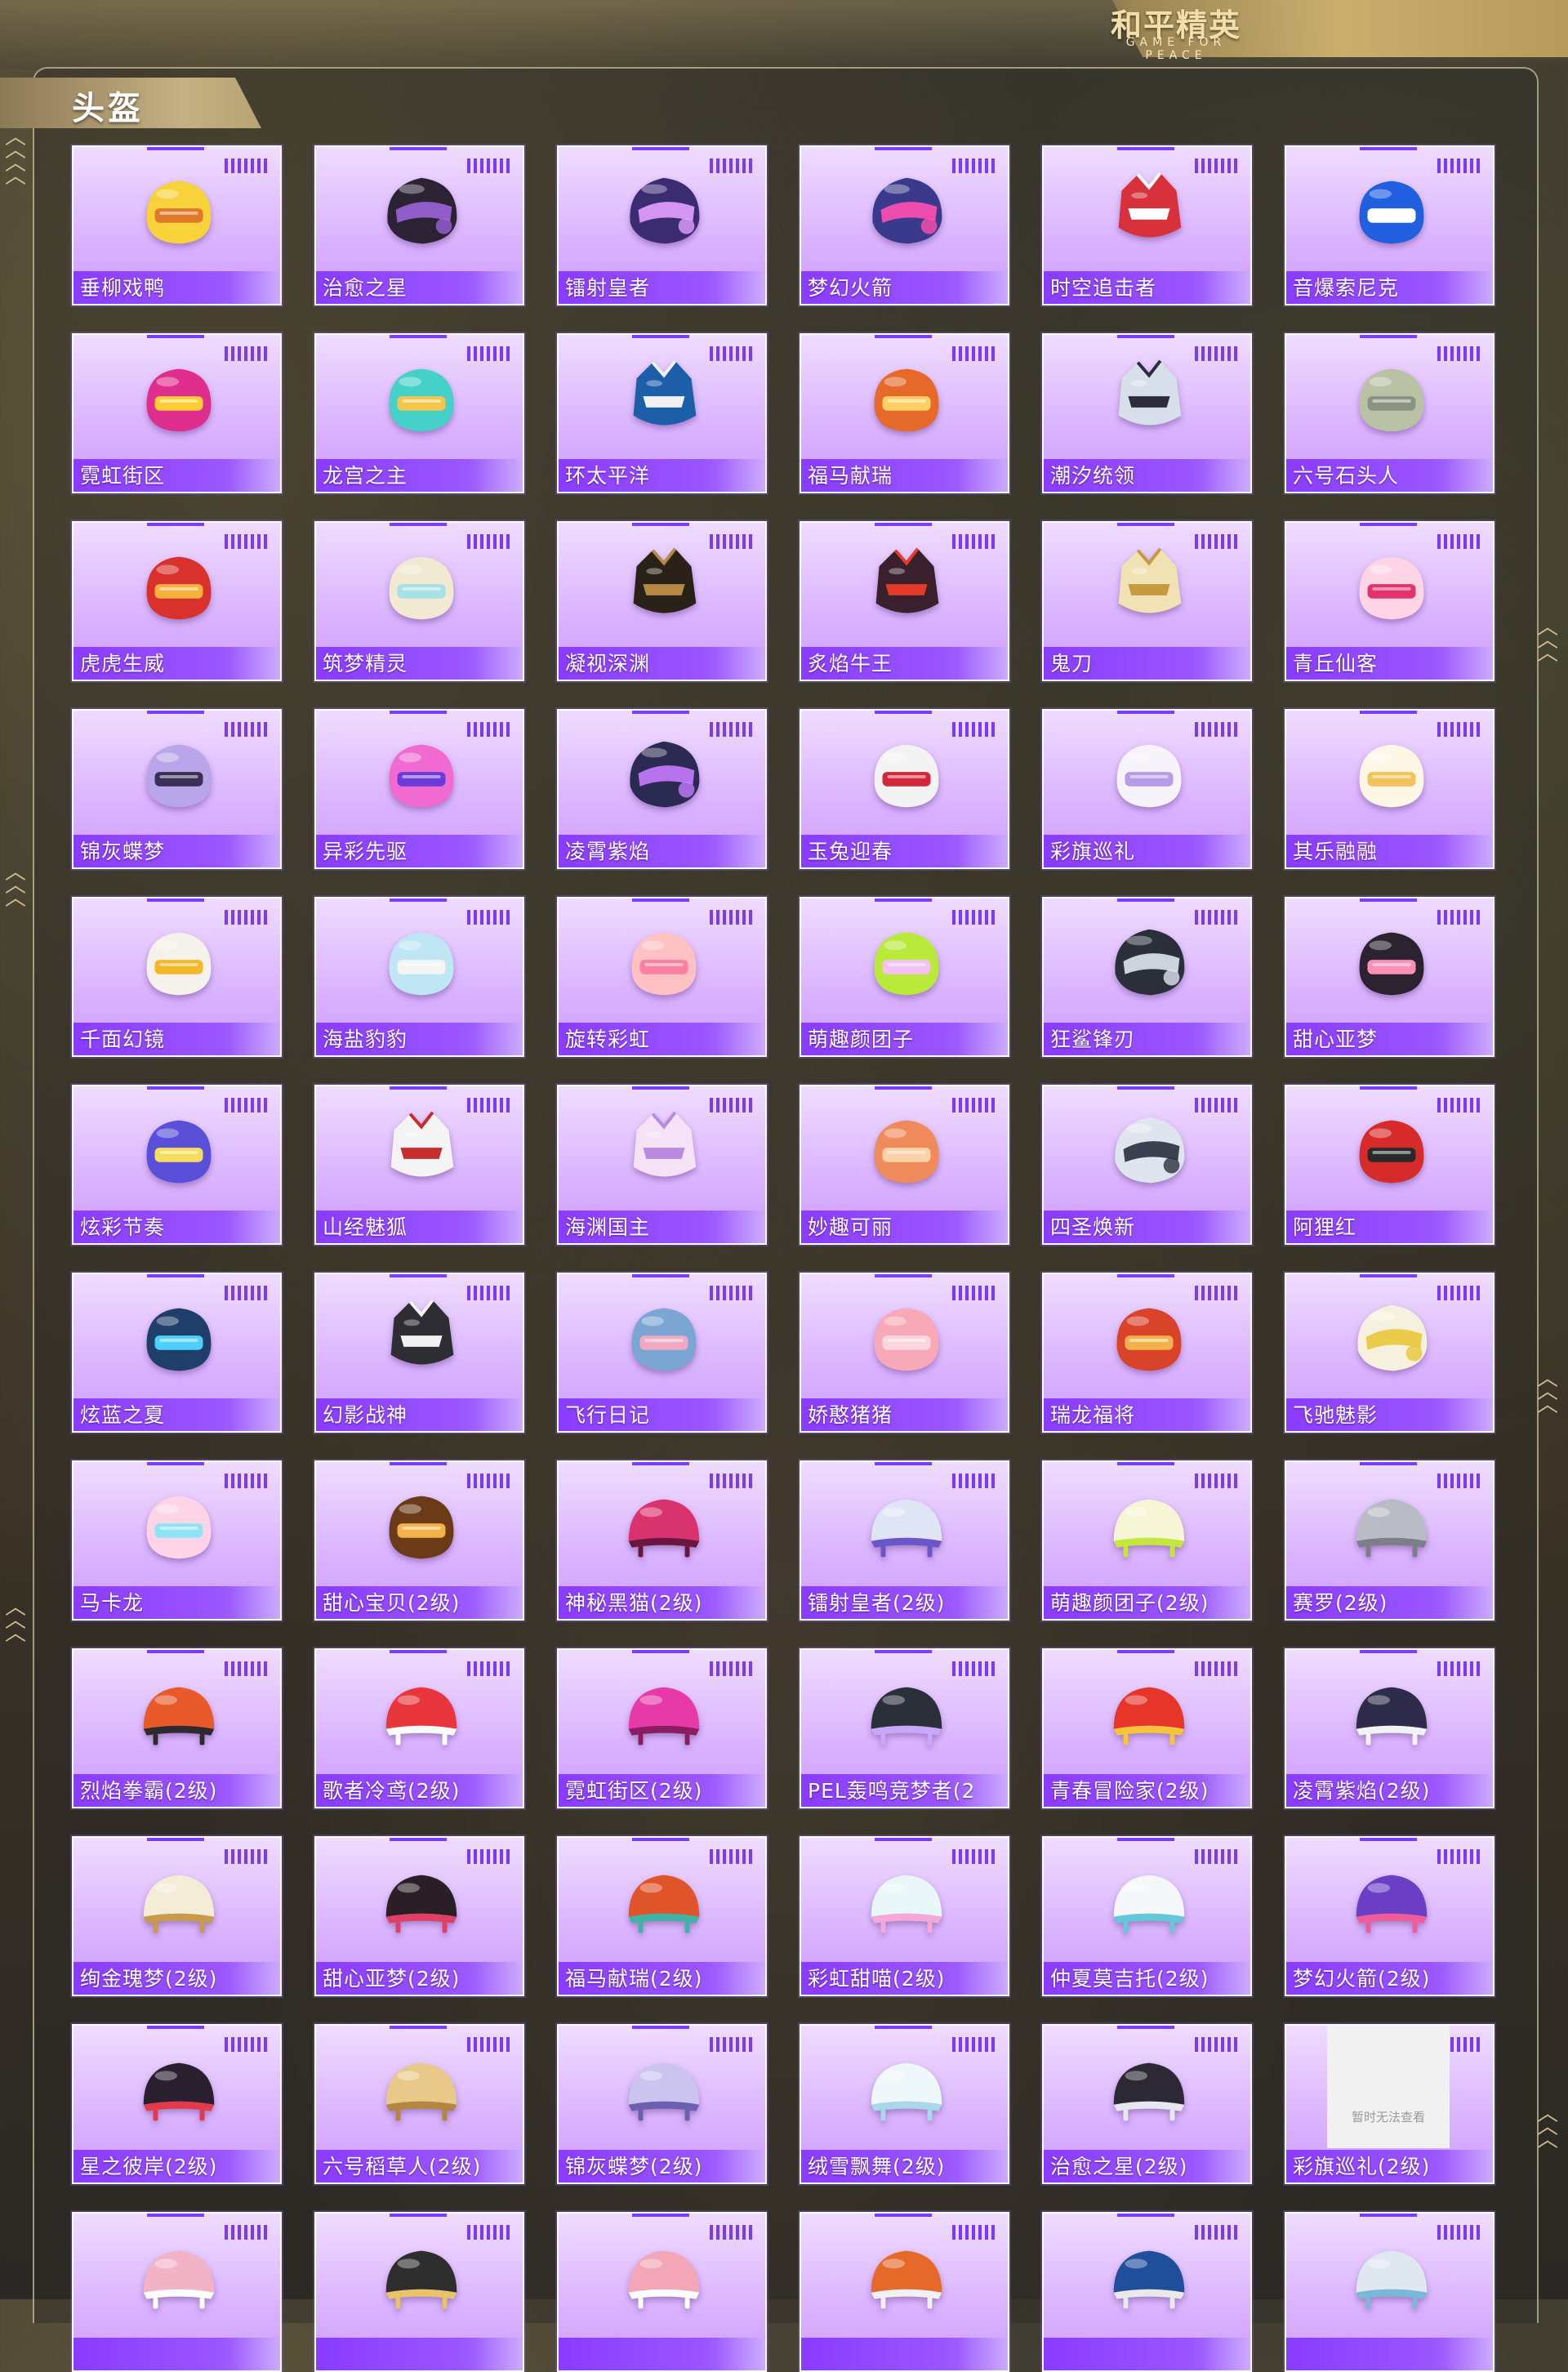 This screenshot has width=1568, height=2372. Describe the element at coordinates (1147, 601) in the screenshot. I see `helmet-card: 鬼刀` at that location.